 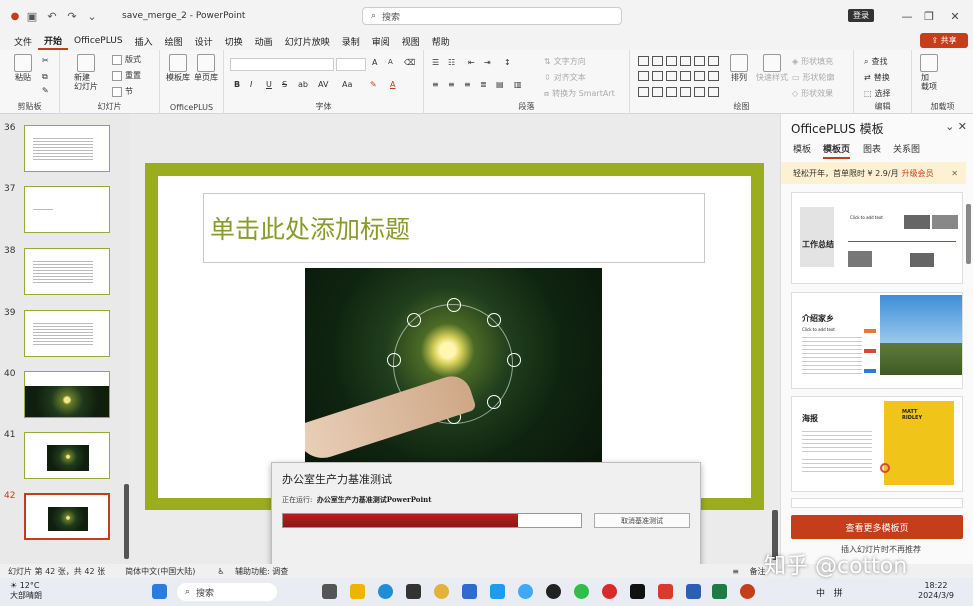 What do you see at coordinates (86, 73) in the screenshot?
I see `new-slide-button: 新建 幻灯片` at bounding box center [86, 73].